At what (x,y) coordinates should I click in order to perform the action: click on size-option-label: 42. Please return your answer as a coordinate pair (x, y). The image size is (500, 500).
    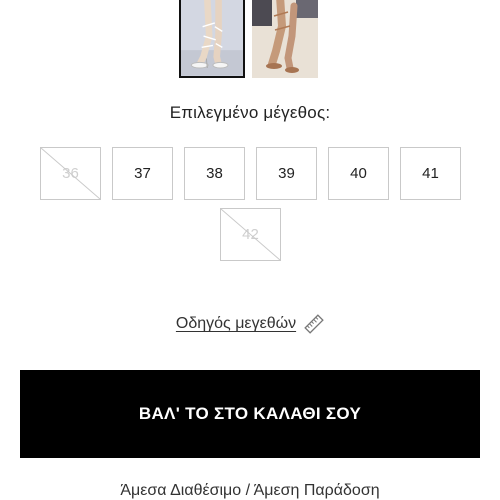
    Looking at the image, I should click on (250, 234).